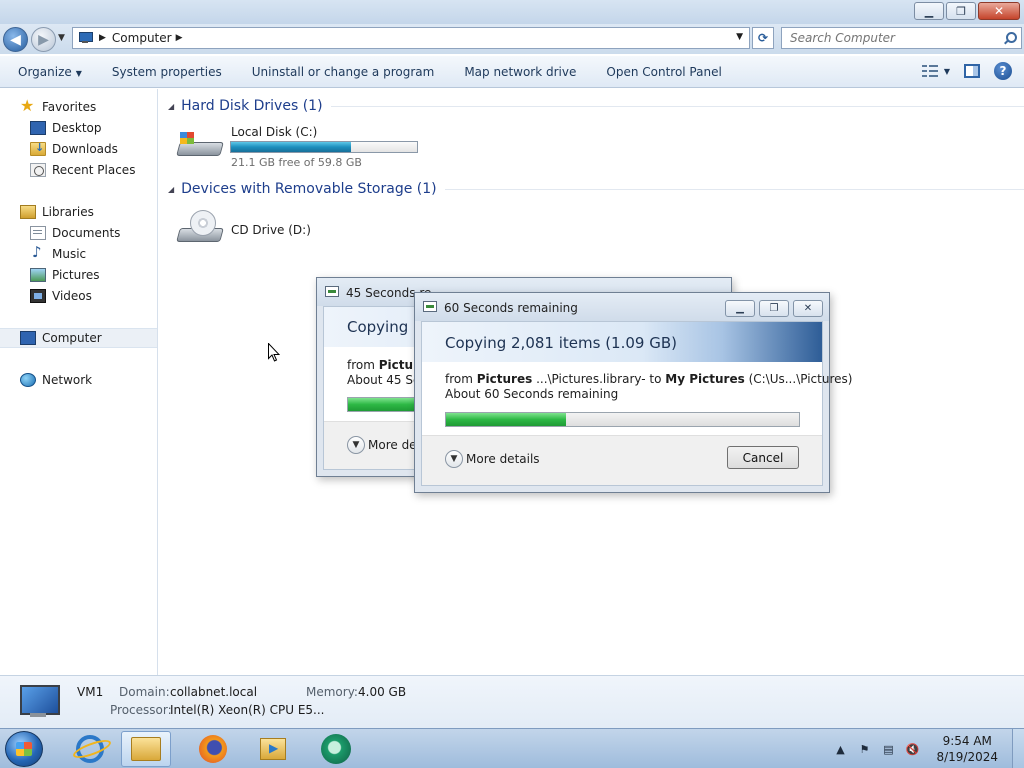 This screenshot has width=1024, height=768. Describe the element at coordinates (296, 162) in the screenshot. I see `drive-free-space: 21.1 GB free of 59.8 GB` at that location.